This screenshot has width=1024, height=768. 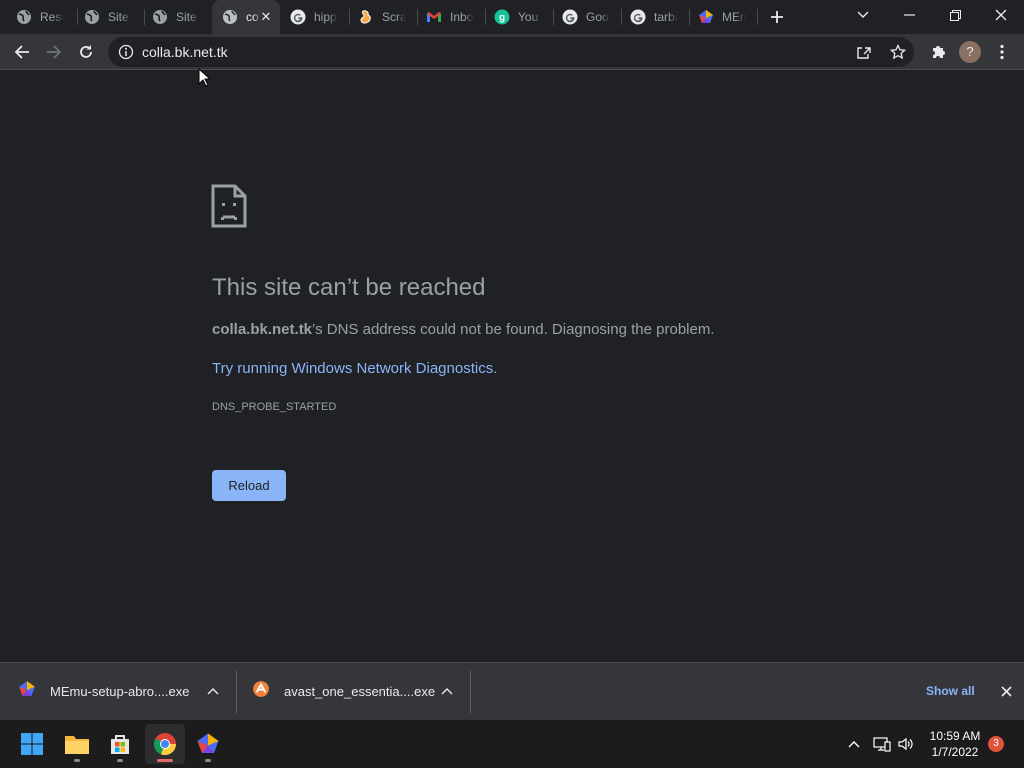 I want to click on download-item-avast: avast_one_essentia....exe, so click(x=343, y=691).